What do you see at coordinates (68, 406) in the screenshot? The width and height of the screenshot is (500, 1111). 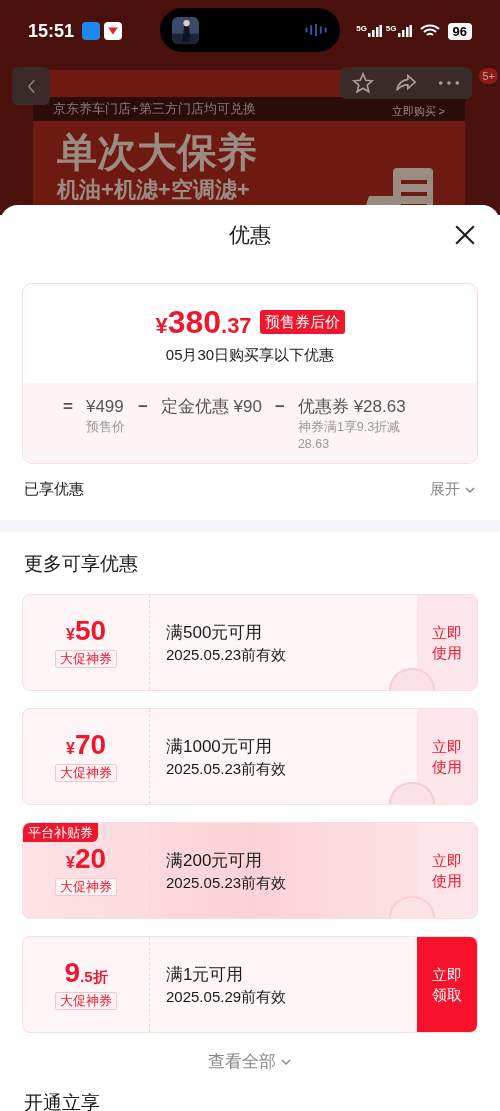 I see `formula-operator: =` at bounding box center [68, 406].